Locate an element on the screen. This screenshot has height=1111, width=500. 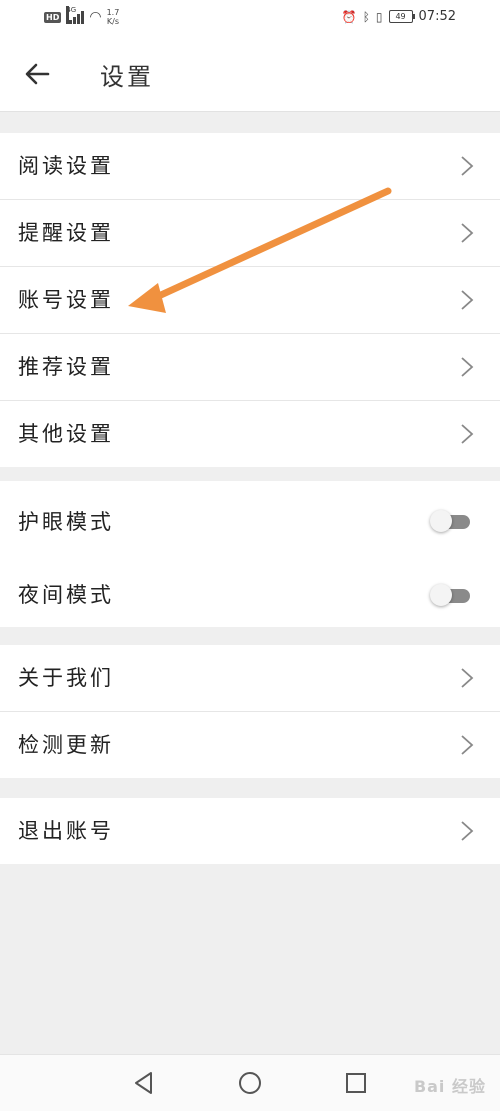
menu-item-label: 账号设置 is located at coordinates (66, 300).